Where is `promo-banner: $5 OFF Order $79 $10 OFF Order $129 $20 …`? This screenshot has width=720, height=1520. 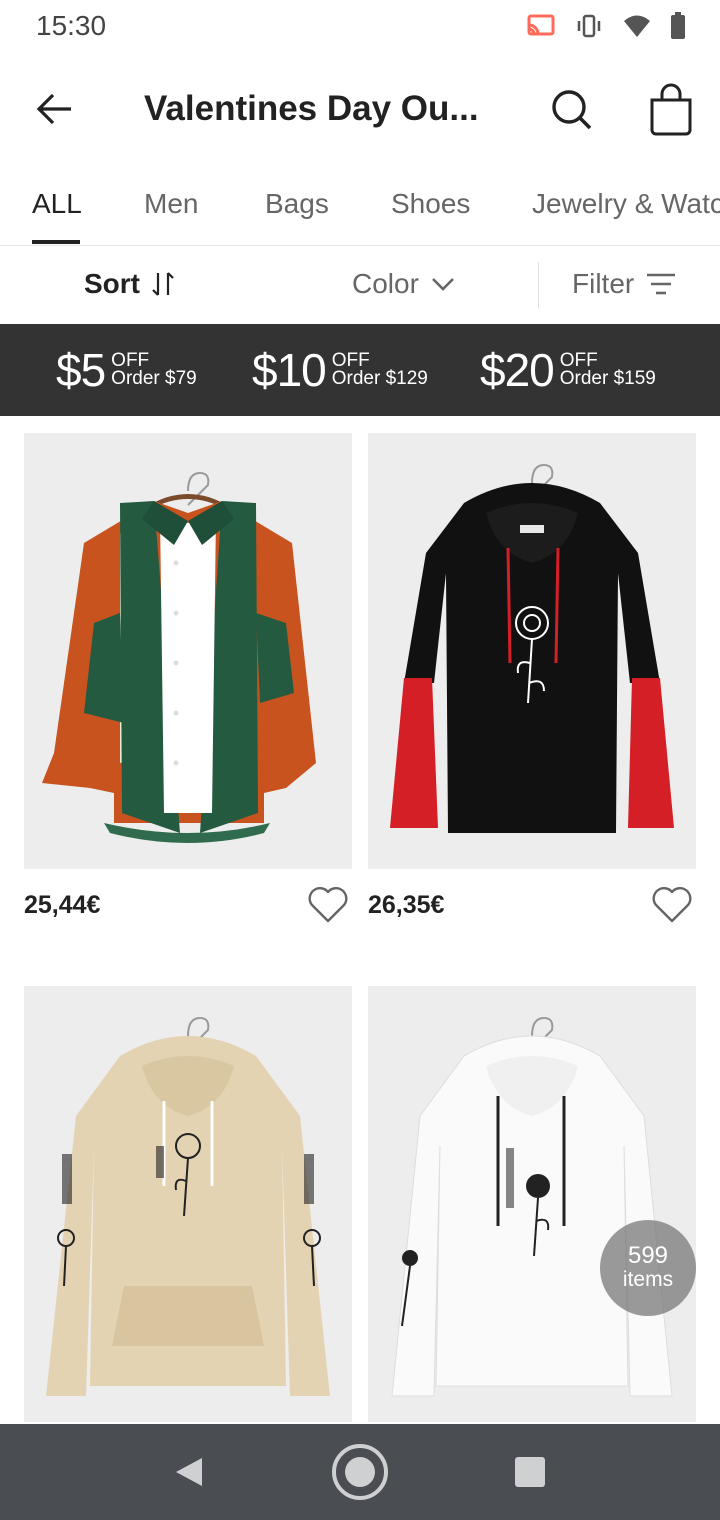 promo-banner: $5 OFF Order $79 $10 OFF Order $129 $20 … is located at coordinates (360, 370).